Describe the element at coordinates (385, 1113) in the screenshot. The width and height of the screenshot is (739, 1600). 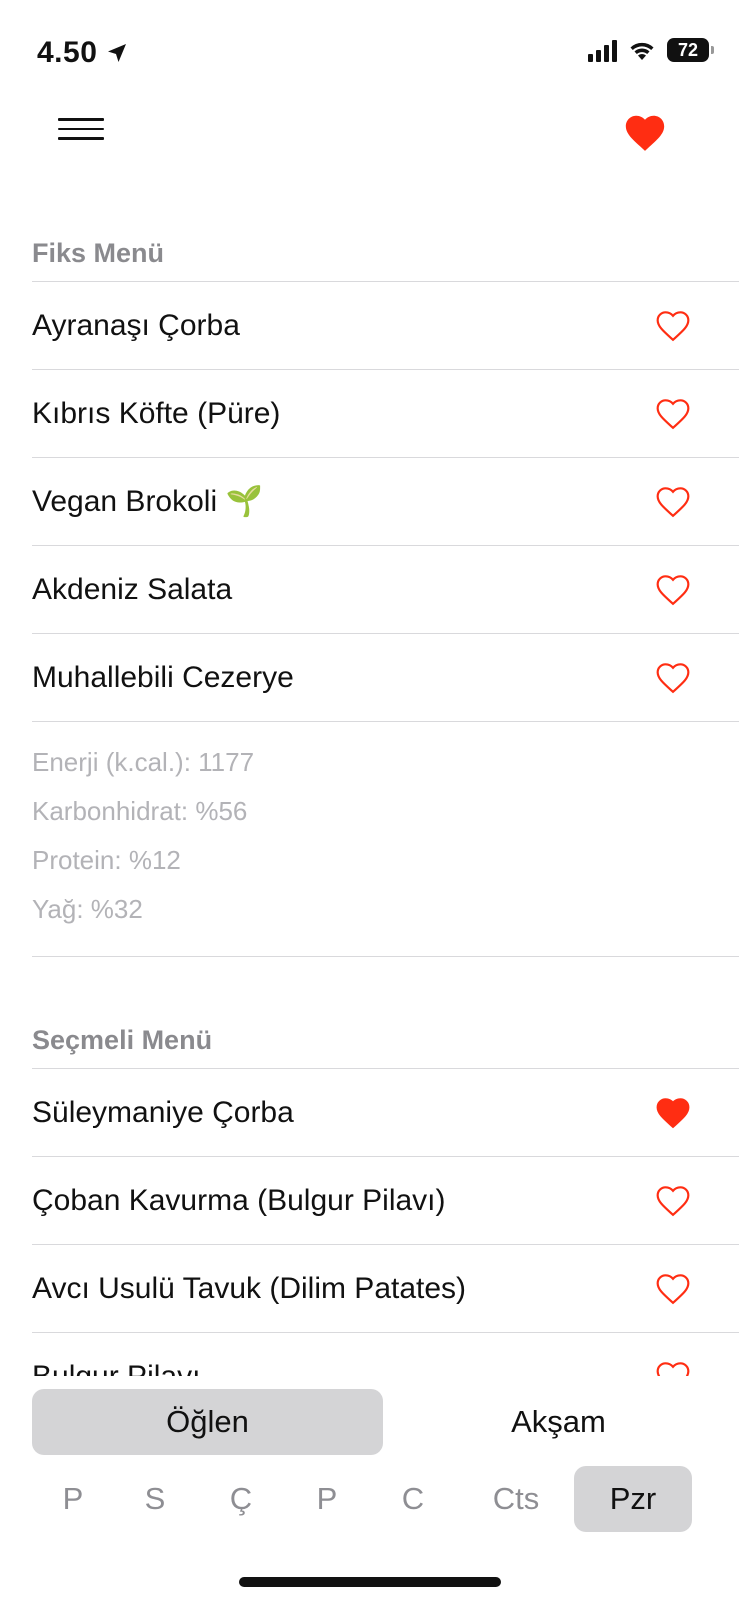
I see `list-item: Süleymaniye Çorba` at that location.